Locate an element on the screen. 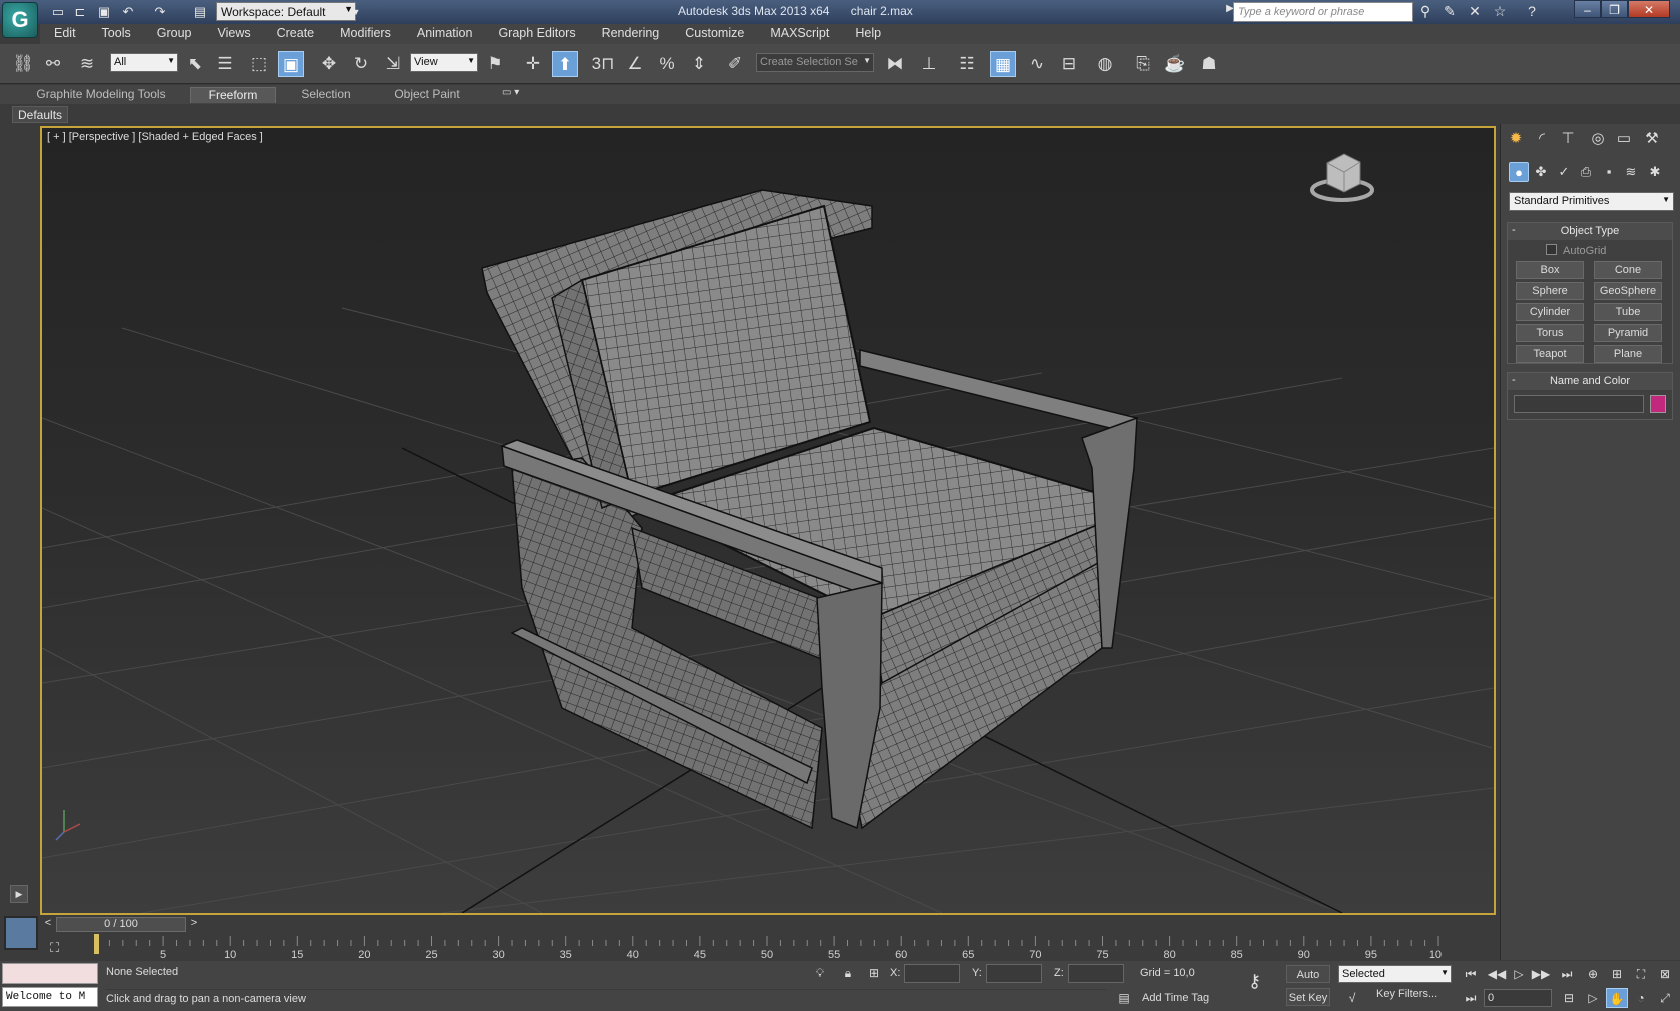 The image size is (1680, 1011). menu-group: Group is located at coordinates (173, 34).